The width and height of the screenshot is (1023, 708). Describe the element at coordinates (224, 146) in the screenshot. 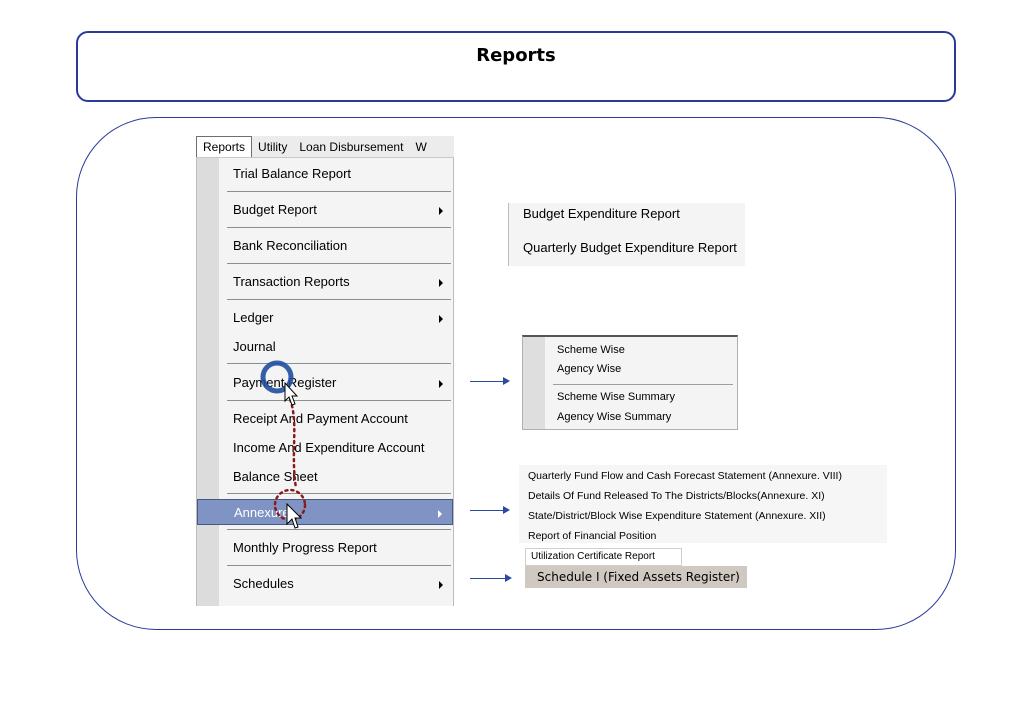

I see `menubar-item-reports: Reports` at that location.